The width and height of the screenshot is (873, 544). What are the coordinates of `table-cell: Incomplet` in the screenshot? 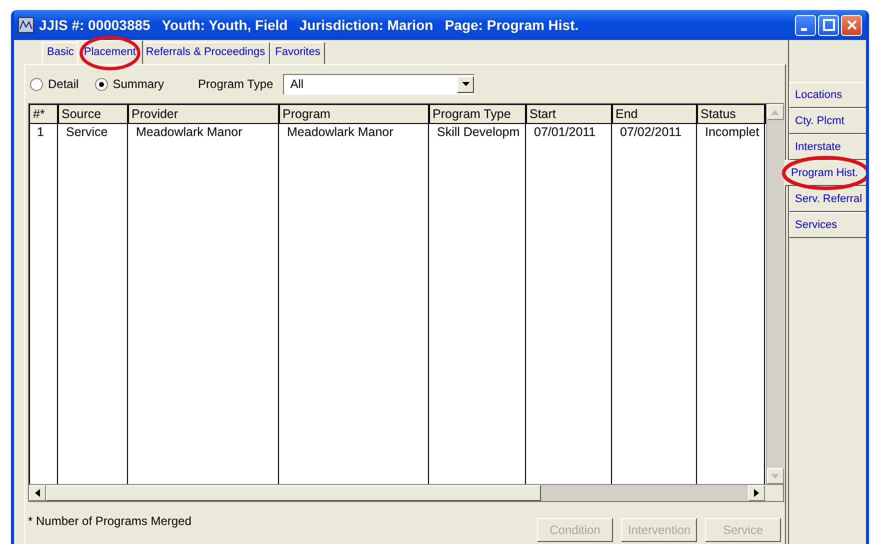 It's located at (730, 133).